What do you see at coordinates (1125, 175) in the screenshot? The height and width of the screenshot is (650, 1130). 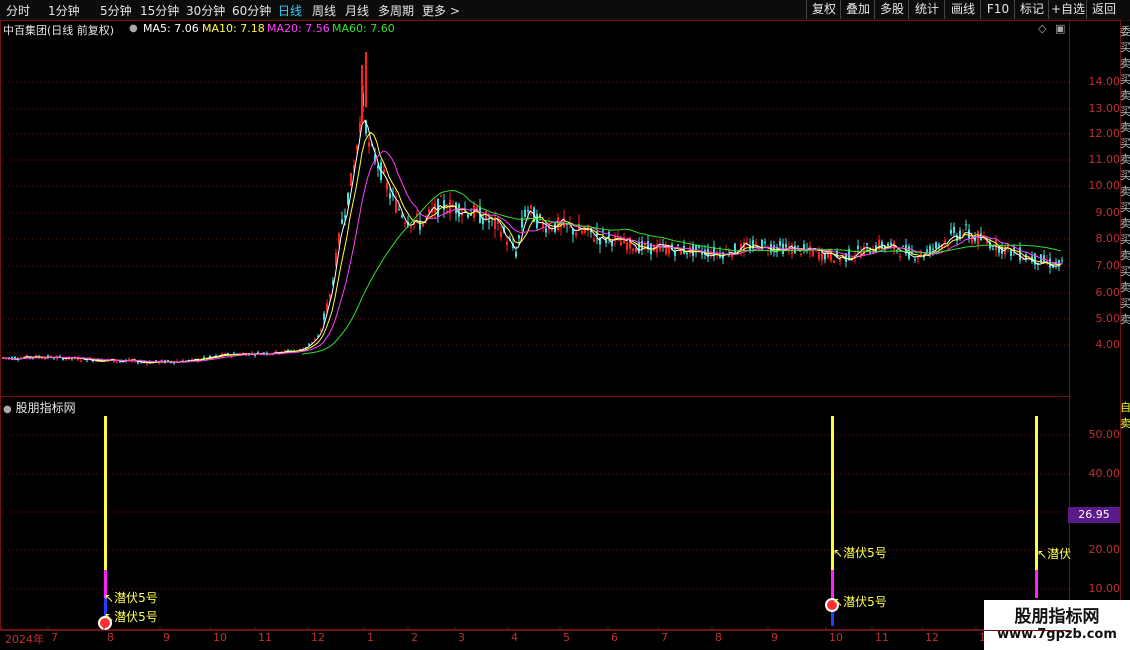 I see `order-book-strip: 委买卖买卖买卖买卖买卖买卖买卖买卖买卖` at bounding box center [1125, 175].